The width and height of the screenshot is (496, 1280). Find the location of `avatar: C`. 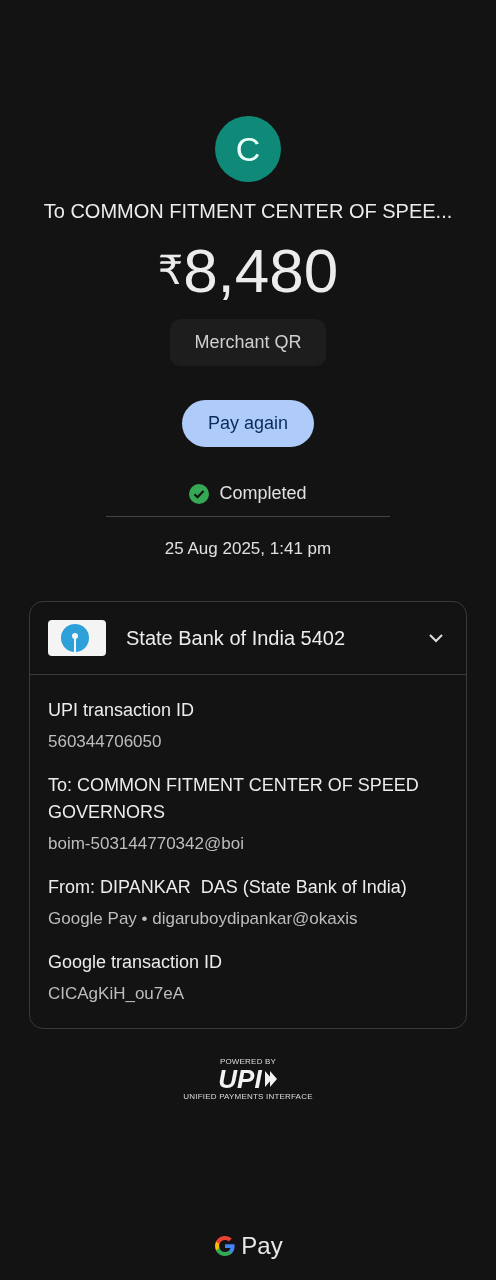

avatar: C is located at coordinates (248, 149).